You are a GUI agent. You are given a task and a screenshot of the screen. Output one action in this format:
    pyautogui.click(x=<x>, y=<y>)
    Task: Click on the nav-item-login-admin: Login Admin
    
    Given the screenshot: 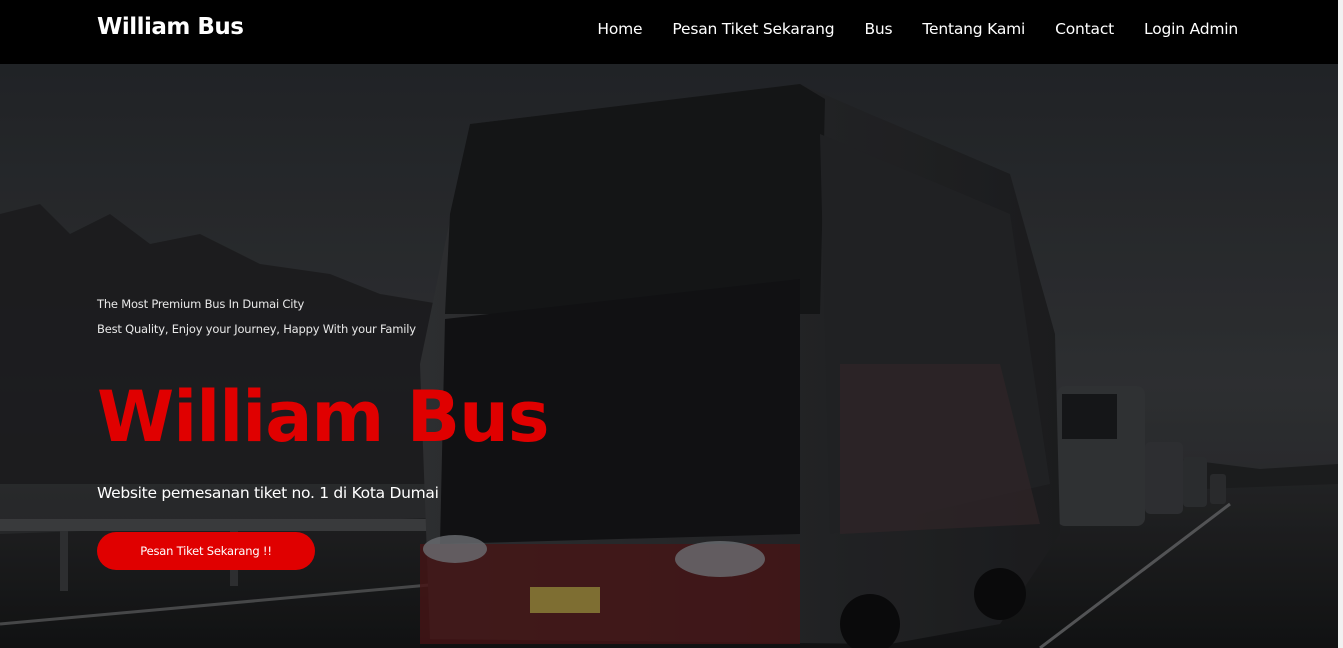 What is the action you would take?
    pyautogui.click(x=1191, y=29)
    